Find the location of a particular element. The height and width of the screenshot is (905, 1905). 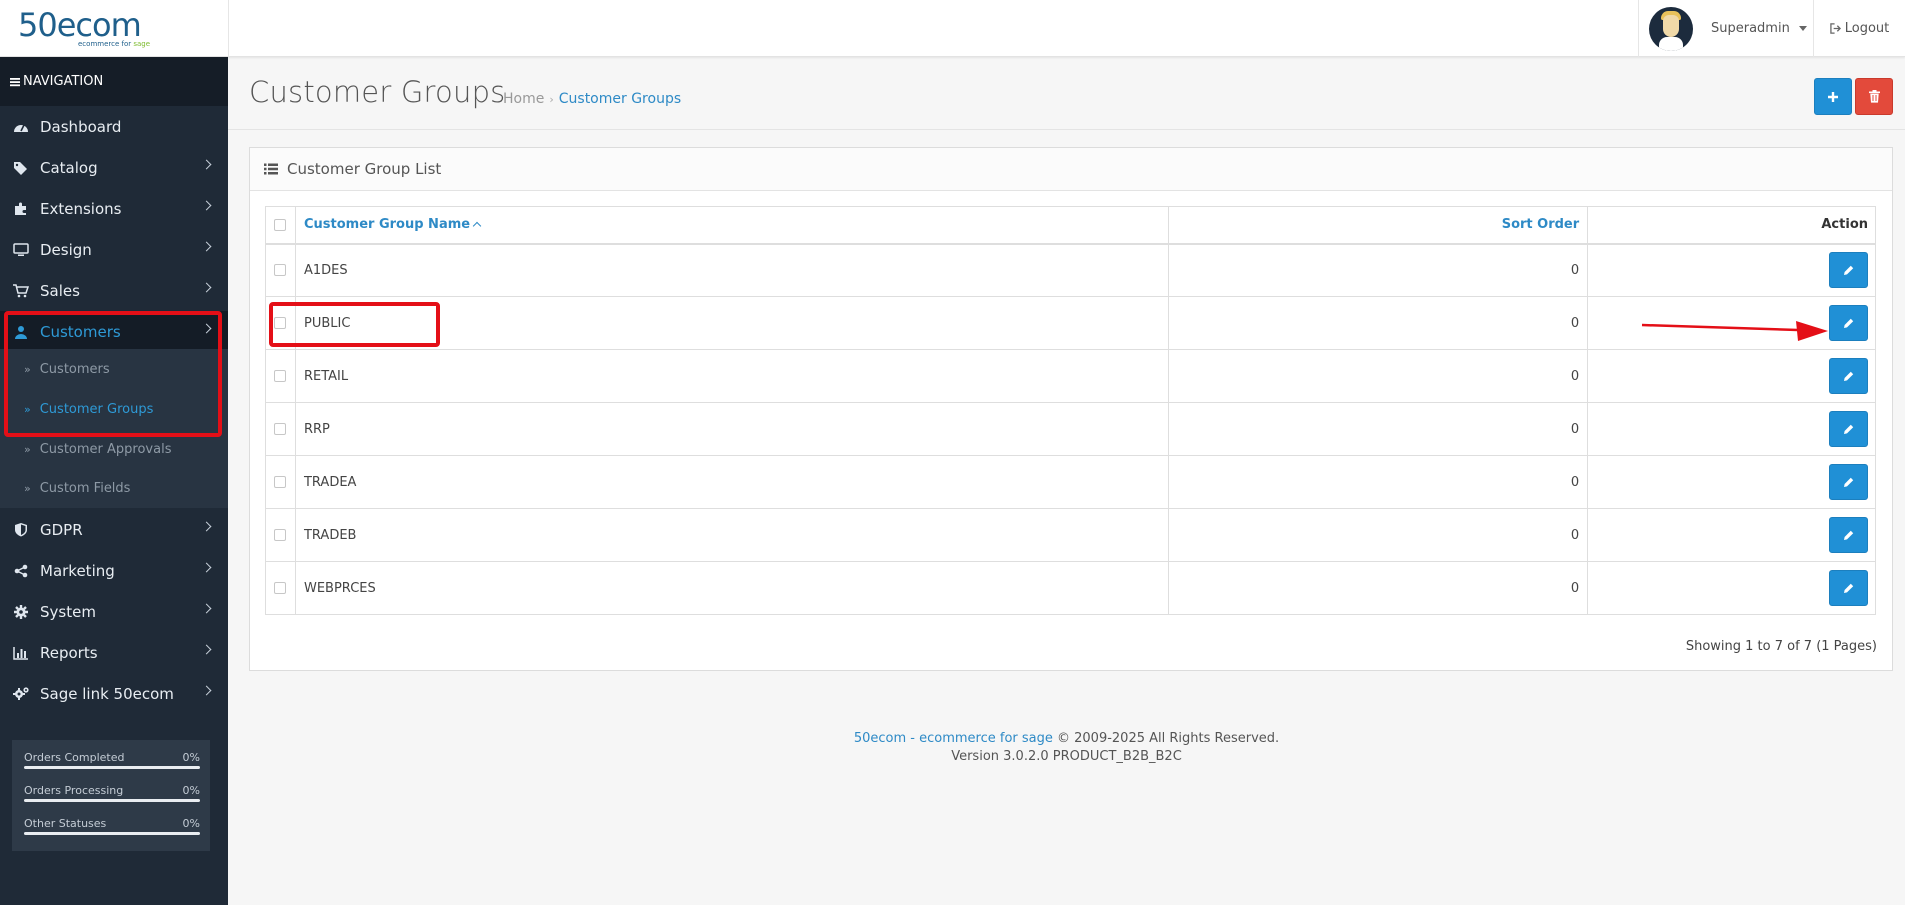

table-row: WEBPRCES 0 is located at coordinates (1070, 588).